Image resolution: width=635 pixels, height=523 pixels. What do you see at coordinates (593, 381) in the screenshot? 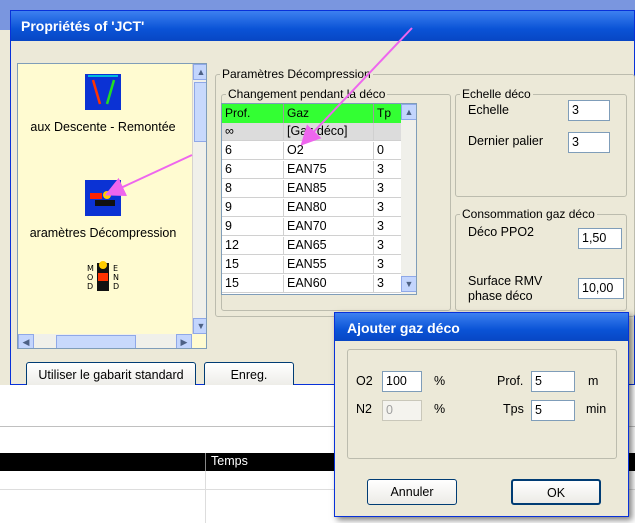
I see `prof-unit: m` at bounding box center [593, 381].